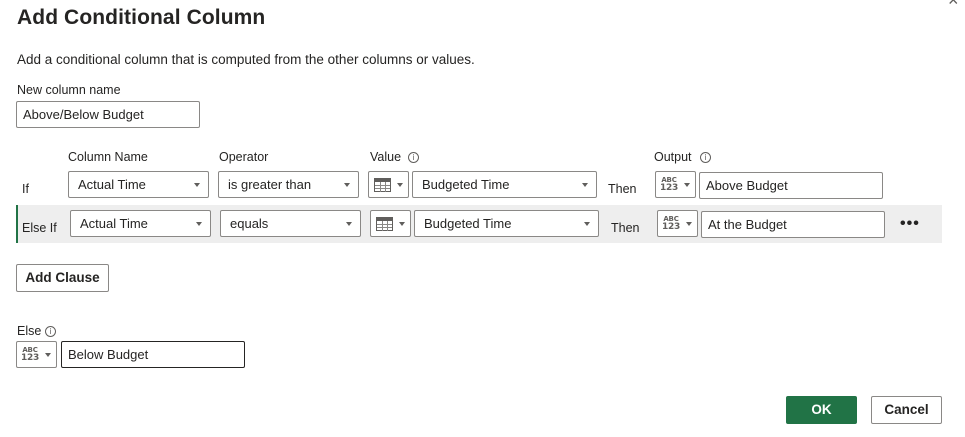  What do you see at coordinates (153, 354) in the screenshot?
I see `else-output-input: Below Budget` at bounding box center [153, 354].